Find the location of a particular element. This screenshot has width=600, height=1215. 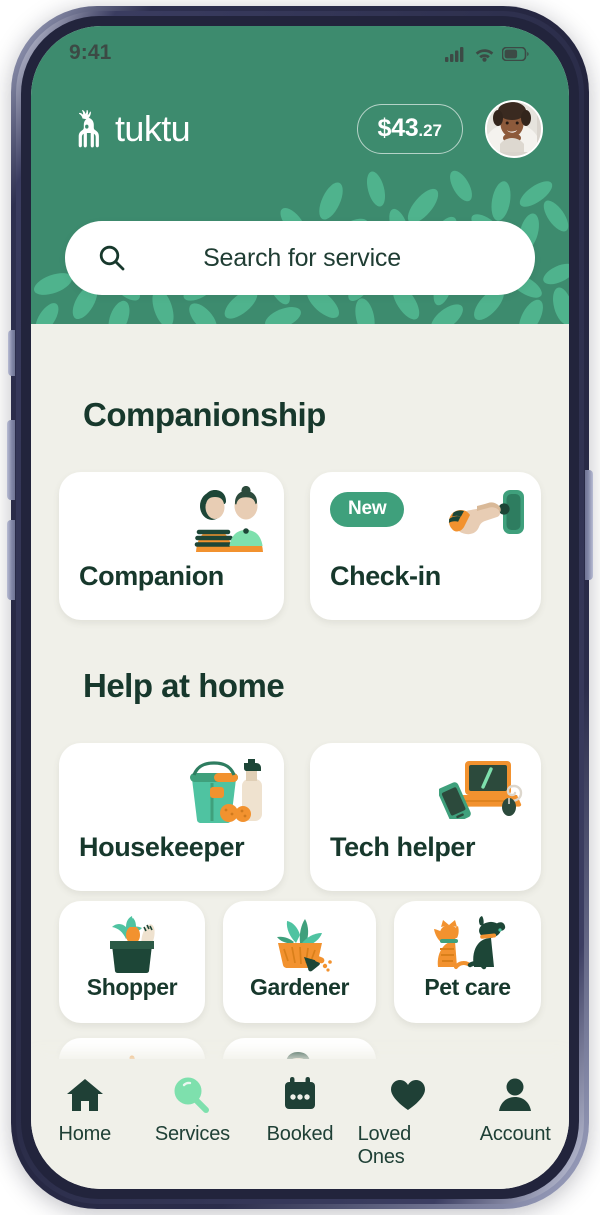

volume-down-button is located at coordinates (11, 560).